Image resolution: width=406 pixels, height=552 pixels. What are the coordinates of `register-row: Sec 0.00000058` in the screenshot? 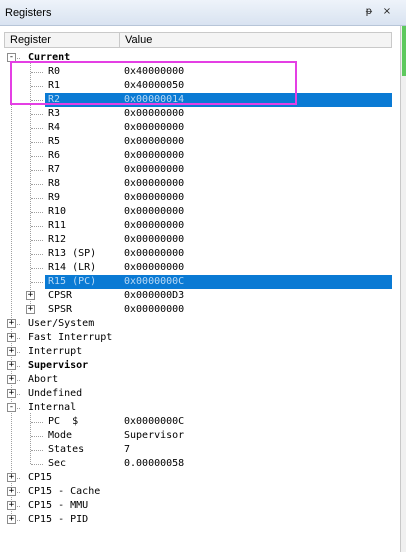 It's located at (196, 464).